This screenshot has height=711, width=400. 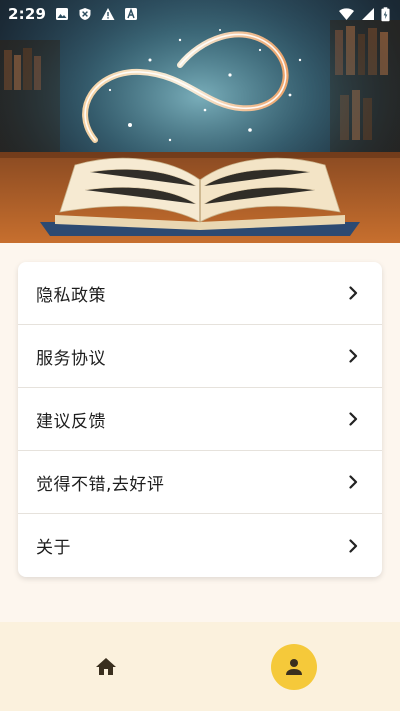 What do you see at coordinates (200, 666) in the screenshot?
I see `bottom-navigation` at bounding box center [200, 666].